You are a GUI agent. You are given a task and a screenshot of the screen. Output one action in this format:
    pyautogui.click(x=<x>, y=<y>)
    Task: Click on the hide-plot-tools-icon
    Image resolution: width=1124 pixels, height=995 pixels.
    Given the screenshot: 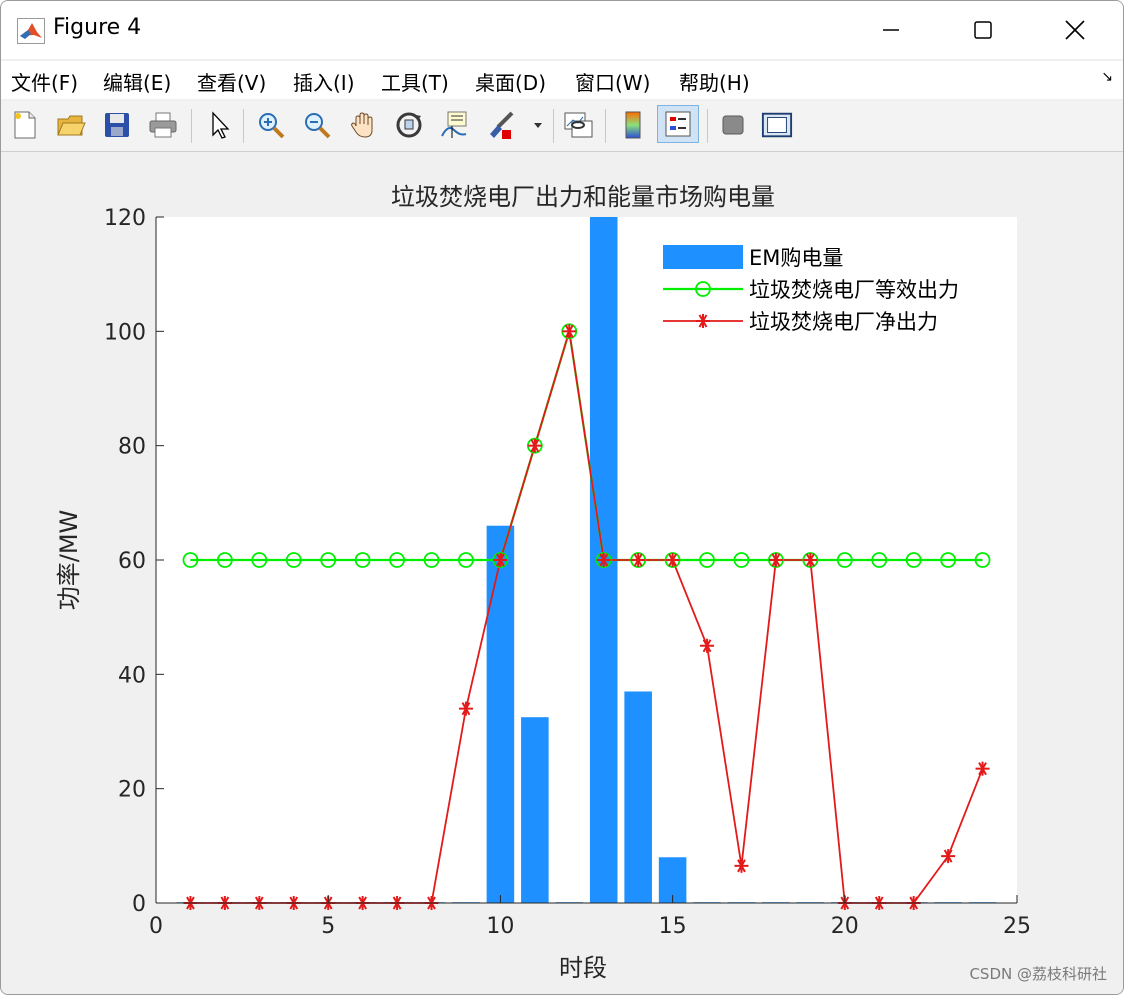 What is the action you would take?
    pyautogui.click(x=733, y=125)
    